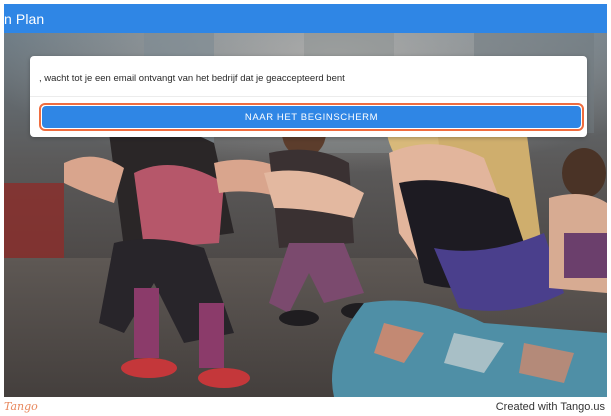 This screenshot has width=611, height=416. I want to click on button-highlight: NAAR HET BEGINSCHERM, so click(311, 117).